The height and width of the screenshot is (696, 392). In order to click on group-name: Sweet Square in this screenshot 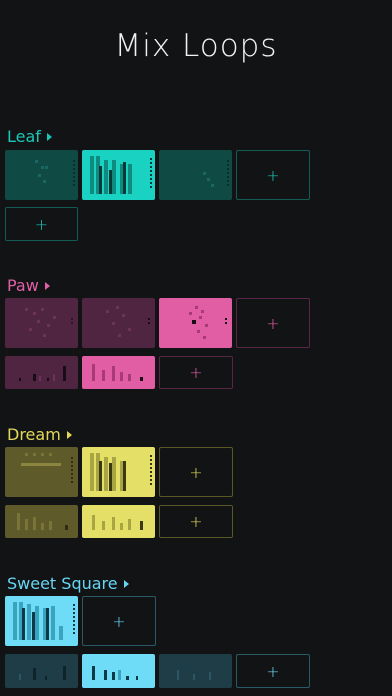, I will do `click(62, 583)`.